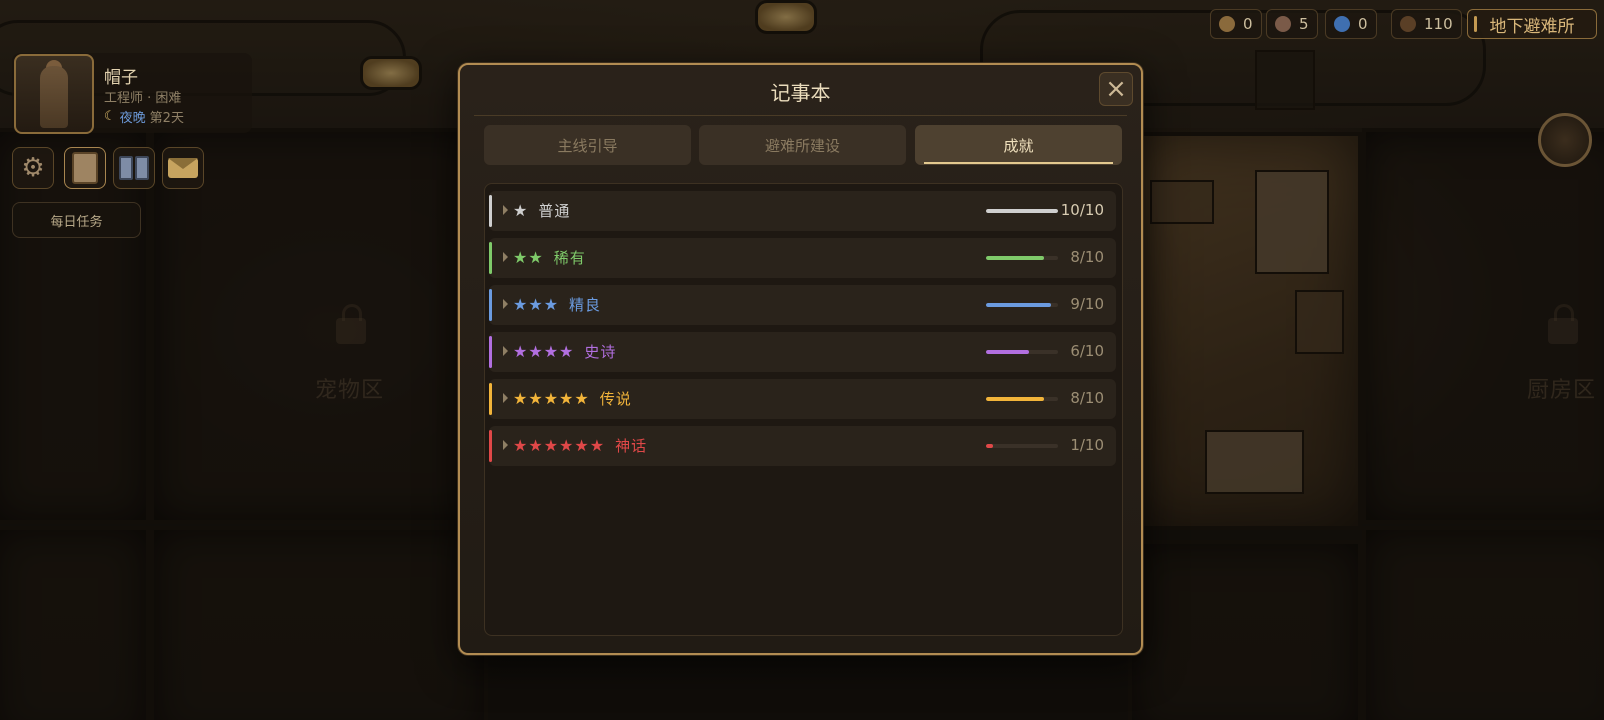 Image resolution: width=1604 pixels, height=720 pixels. Describe the element at coordinates (585, 305) in the screenshot. I see `tier-label: 精良` at that location.